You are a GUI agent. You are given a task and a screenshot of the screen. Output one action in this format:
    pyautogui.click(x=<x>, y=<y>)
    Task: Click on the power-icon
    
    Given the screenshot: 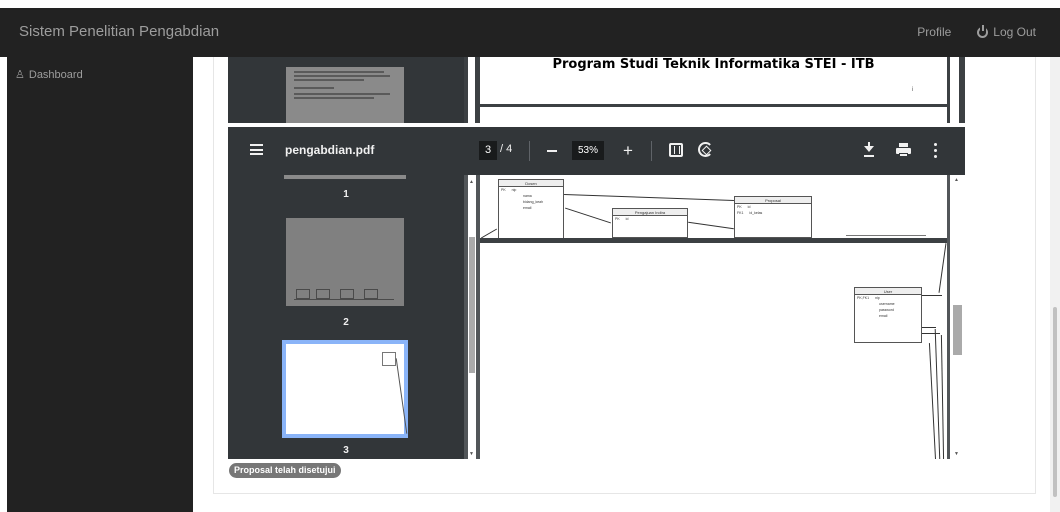 What is the action you would take?
    pyautogui.click(x=983, y=31)
    